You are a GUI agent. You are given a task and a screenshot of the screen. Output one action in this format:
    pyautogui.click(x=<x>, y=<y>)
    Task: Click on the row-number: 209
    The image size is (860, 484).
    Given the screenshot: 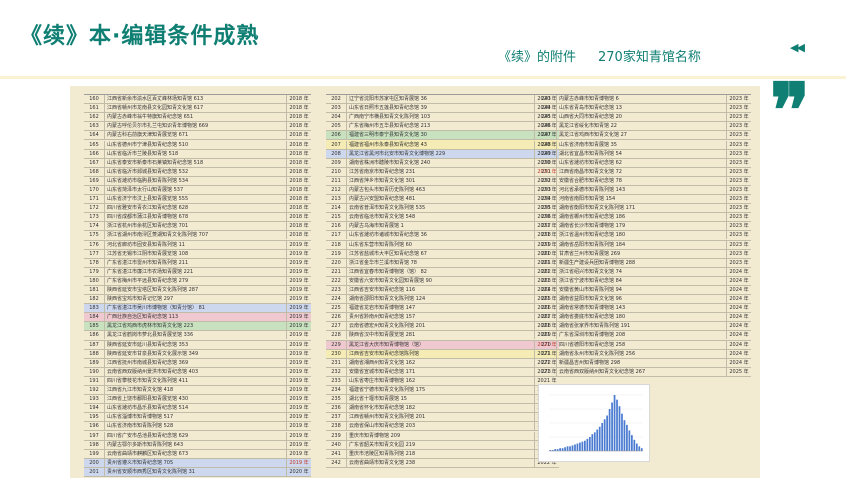 What is the action you would take?
    pyautogui.click(x=336, y=162)
    